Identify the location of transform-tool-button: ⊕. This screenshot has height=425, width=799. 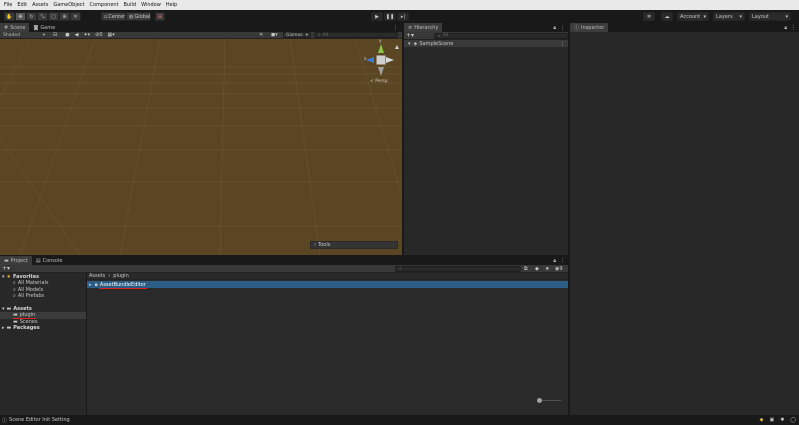
(64, 16).